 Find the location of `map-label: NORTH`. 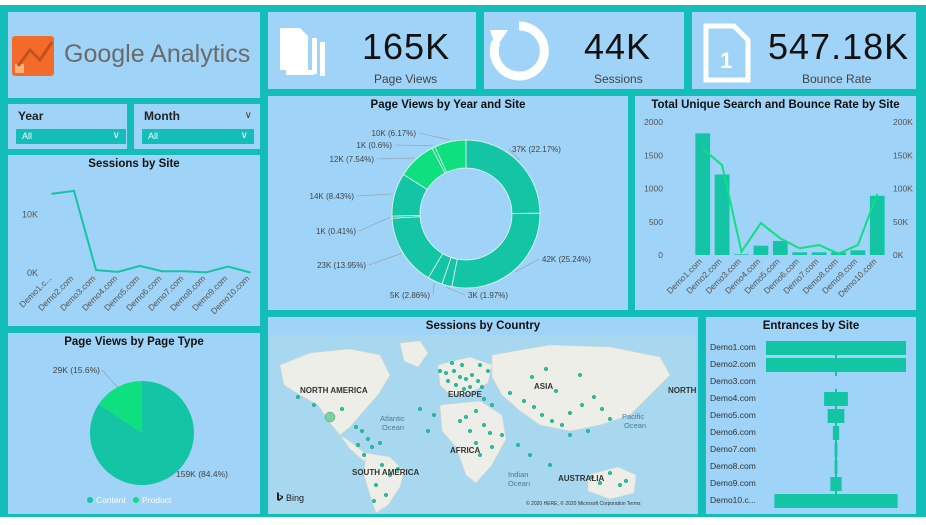

map-label: NORTH is located at coordinates (682, 390).